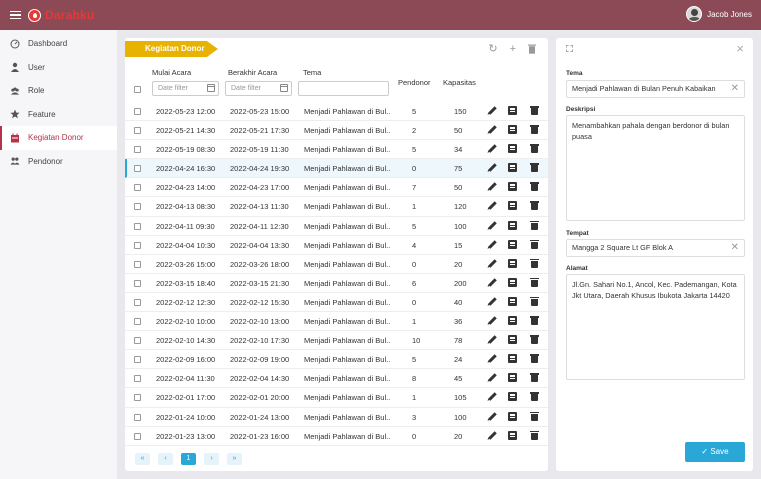 This screenshot has height=479, width=761. I want to click on sidebar-item-pendonor: Pendonor, so click(58, 162).